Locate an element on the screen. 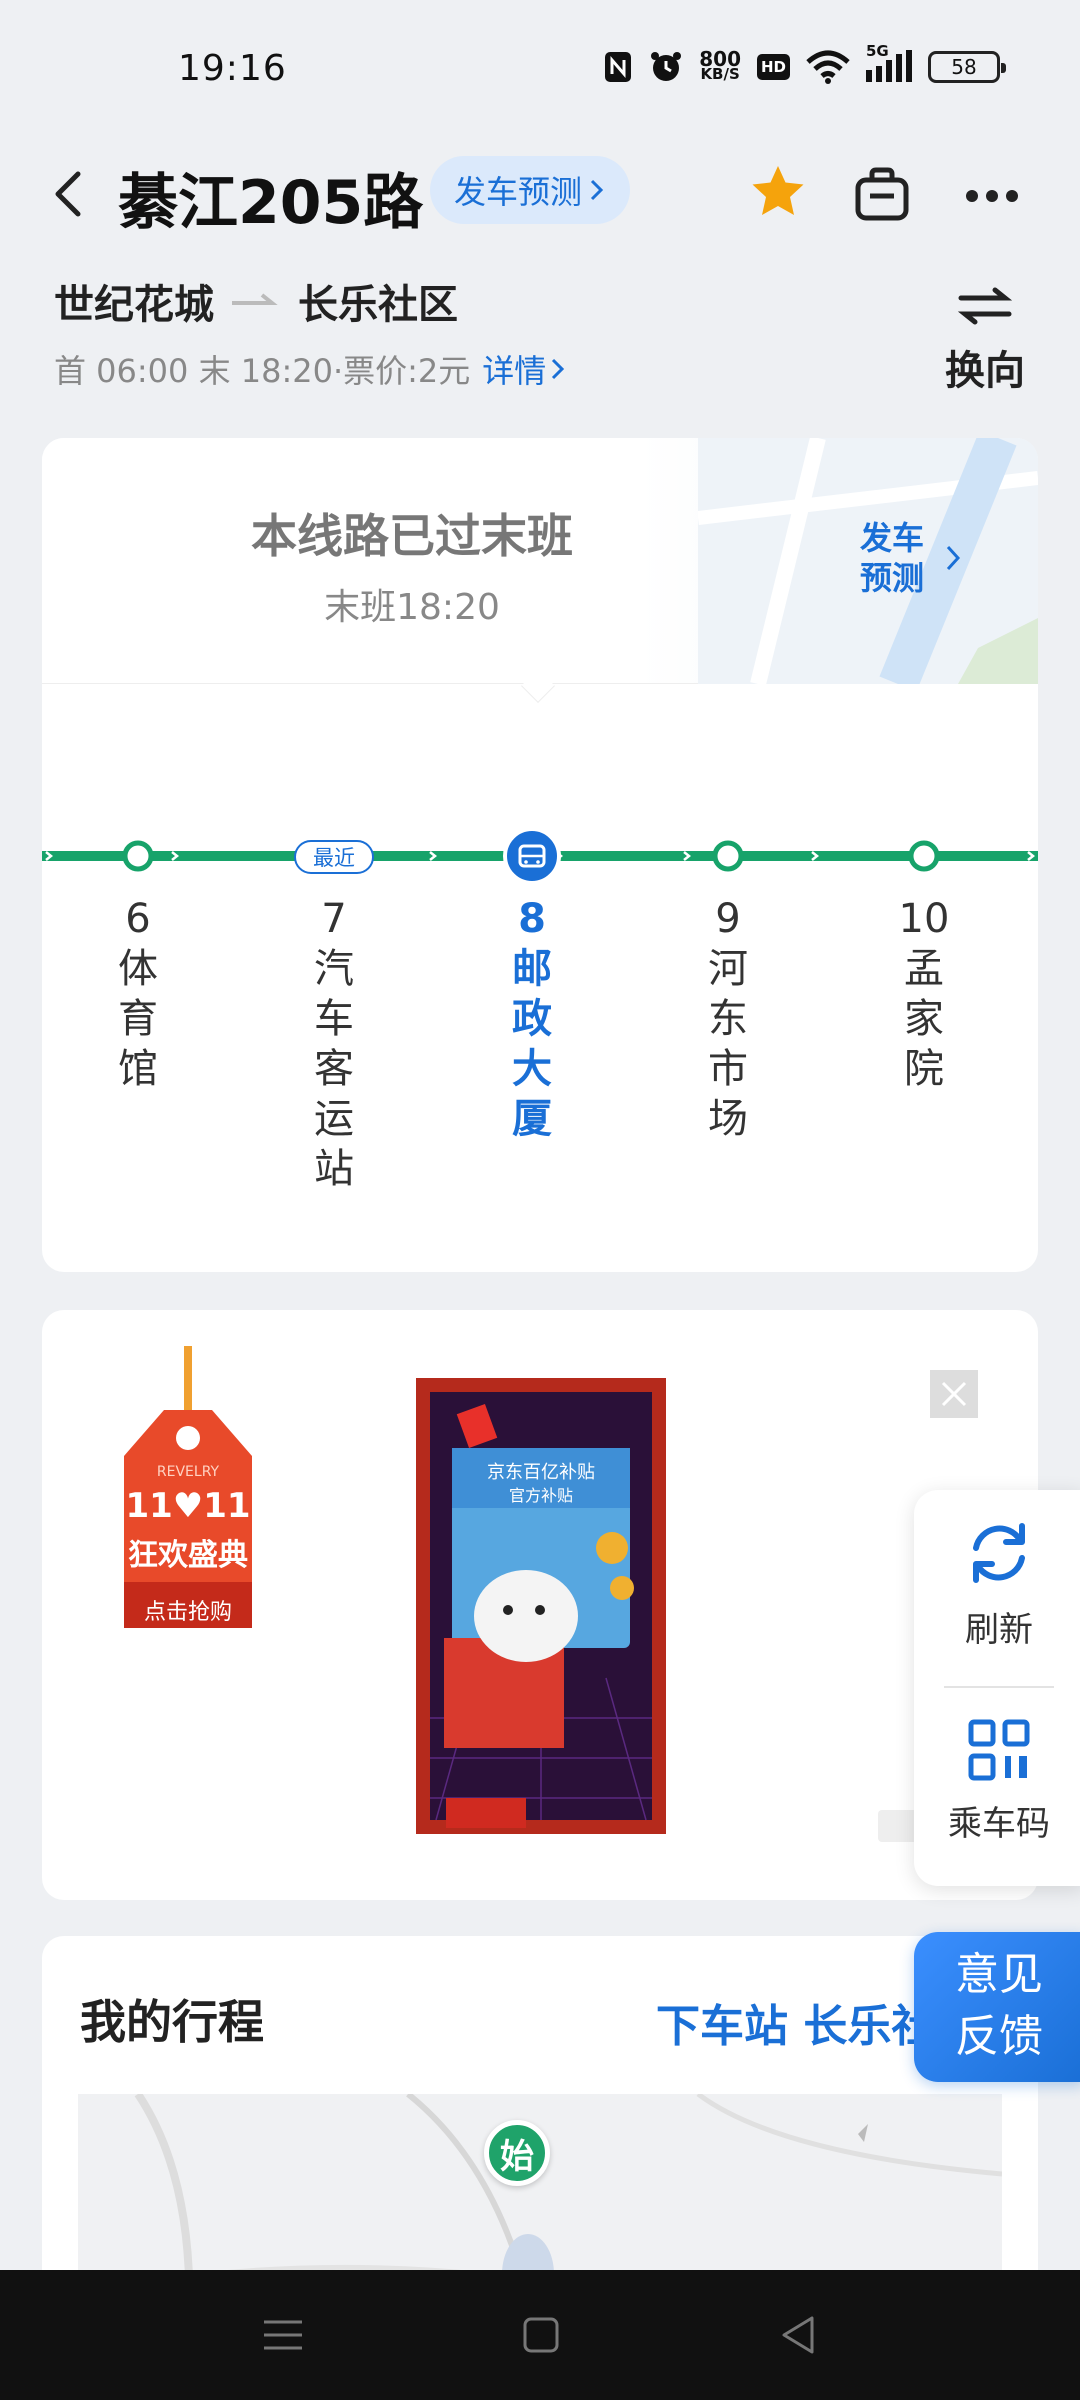 The width and height of the screenshot is (1080, 2400). line-status-header: 本线路已过末班 末班18:20 发车 预测 is located at coordinates (540, 561).